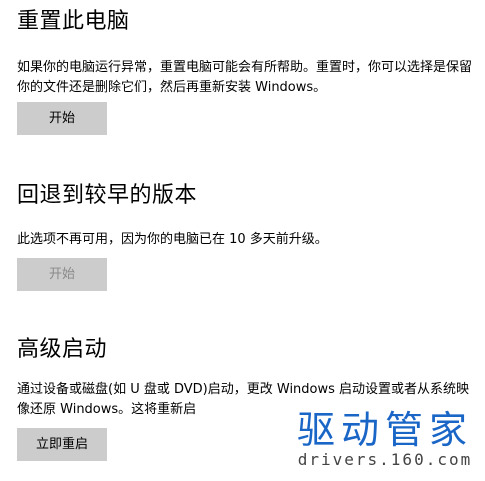 The width and height of the screenshot is (485, 481). Describe the element at coordinates (62, 444) in the screenshot. I see `restart-now-button: 立即重启` at that location.